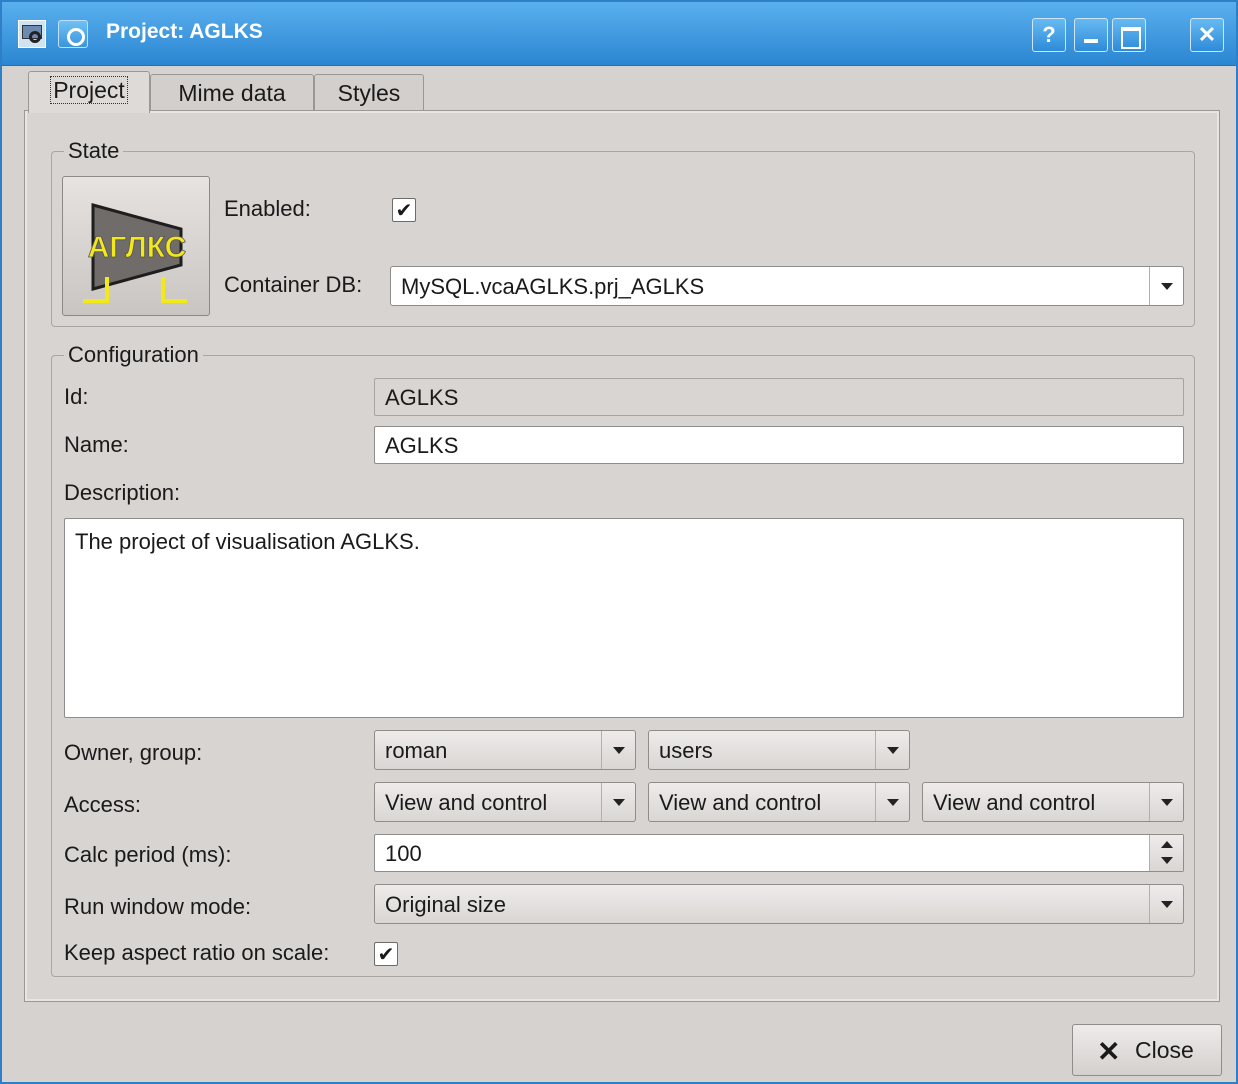 The height and width of the screenshot is (1084, 1238). I want to click on spin-buttons, so click(1166, 853).